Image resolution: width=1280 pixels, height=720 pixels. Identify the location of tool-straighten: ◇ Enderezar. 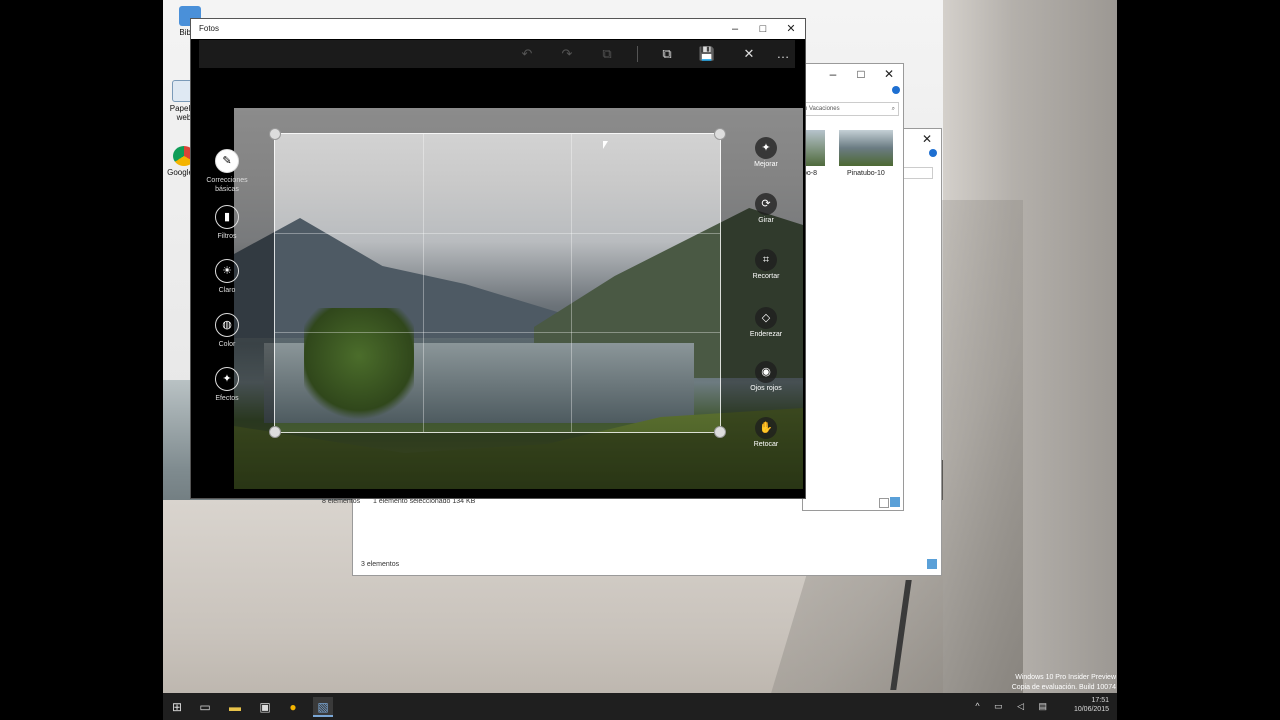
(766, 322).